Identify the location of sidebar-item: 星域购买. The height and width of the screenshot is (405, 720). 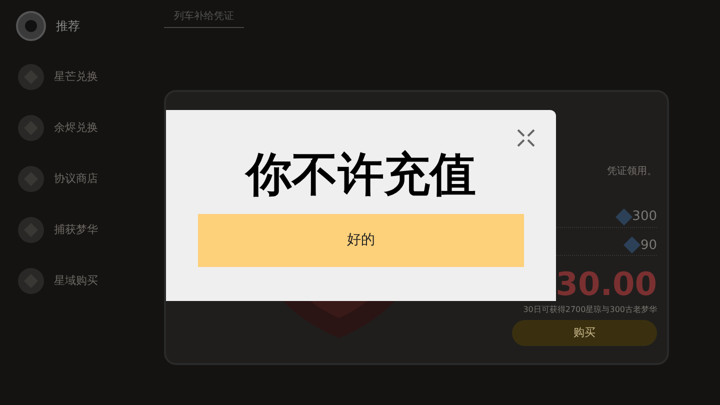
(76, 281).